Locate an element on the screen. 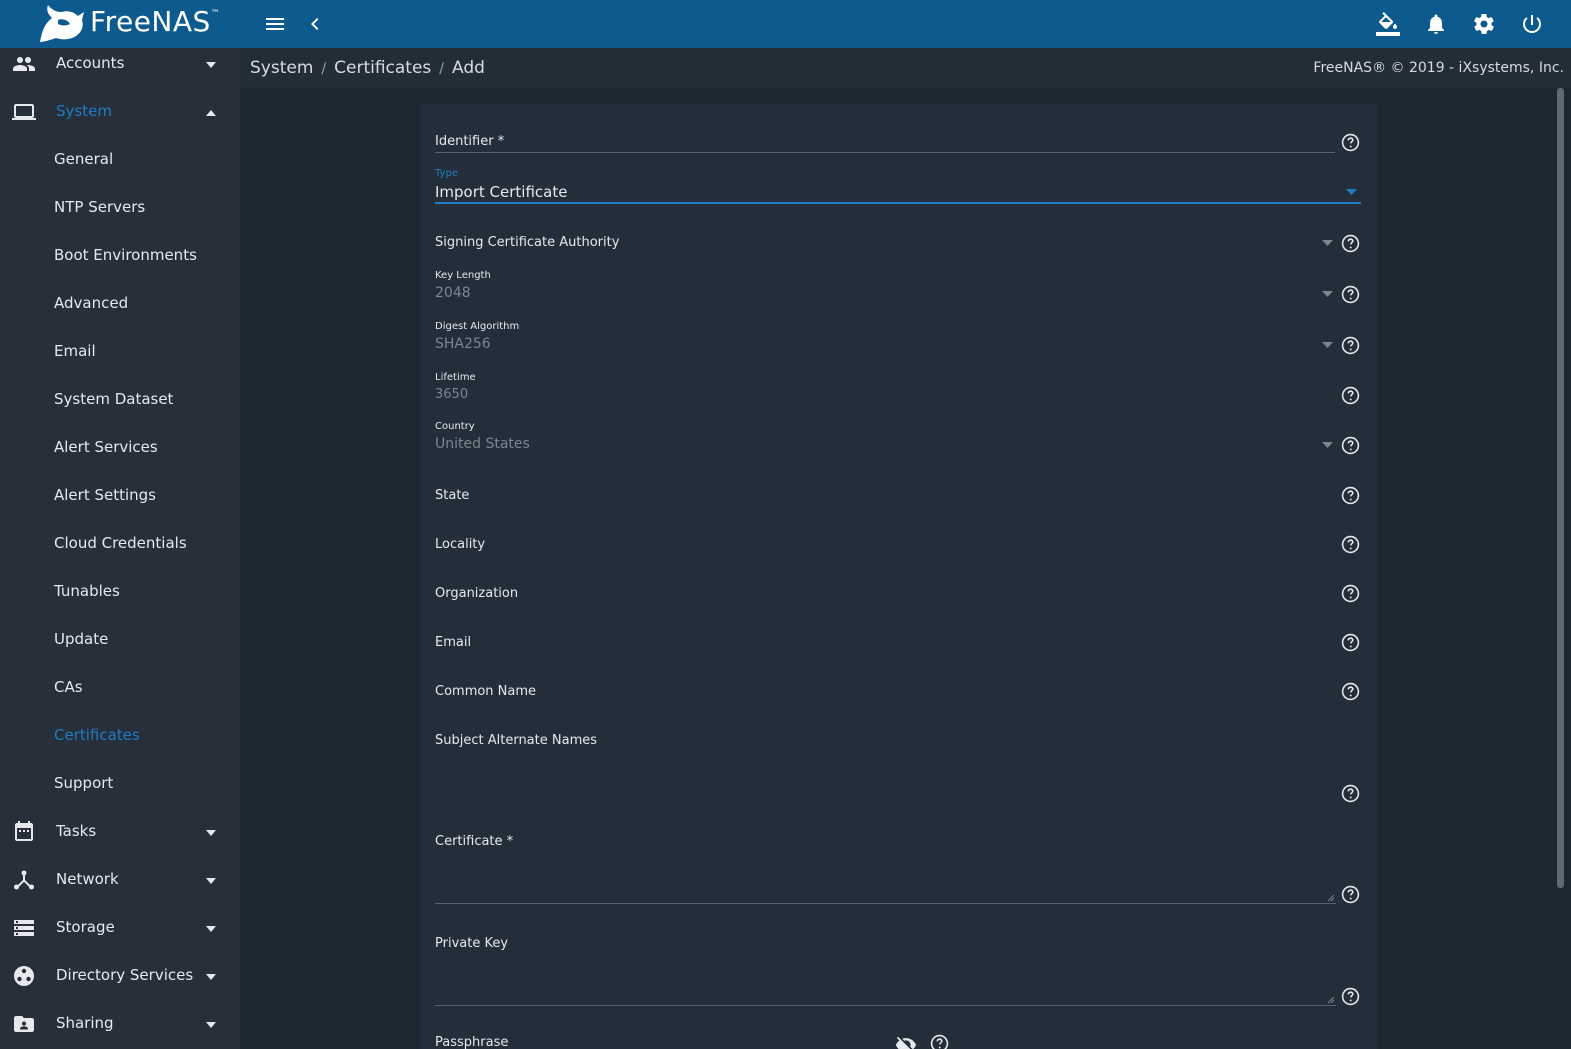 Image resolution: width=1571 pixels, height=1049 pixels. logo: FreeNAS™ is located at coordinates (120, 24).